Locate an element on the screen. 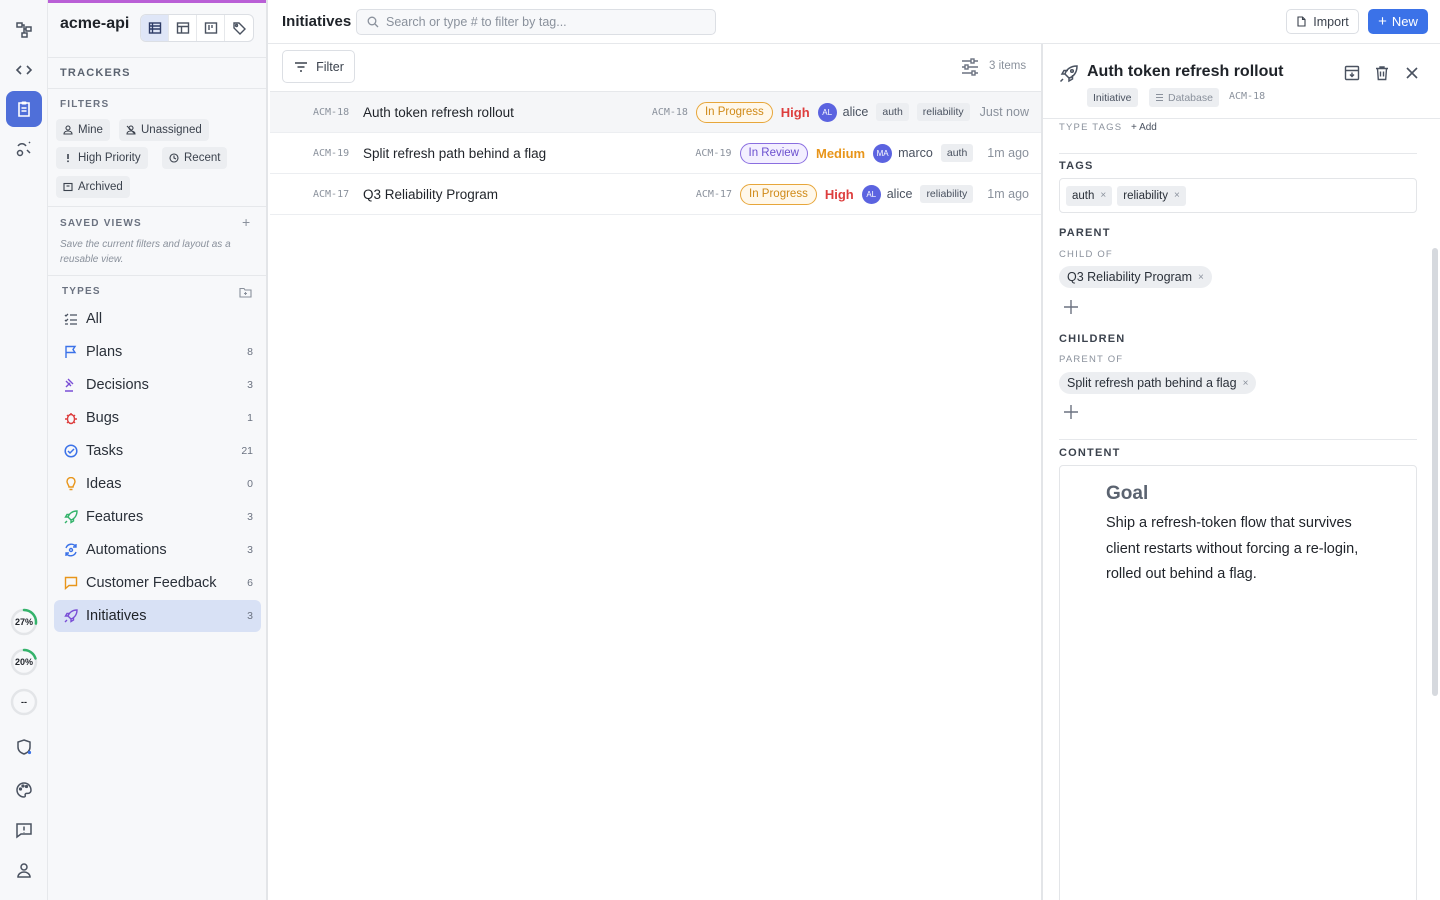 The image size is (1440, 900). scrollbar is located at coordinates (1435, 472).